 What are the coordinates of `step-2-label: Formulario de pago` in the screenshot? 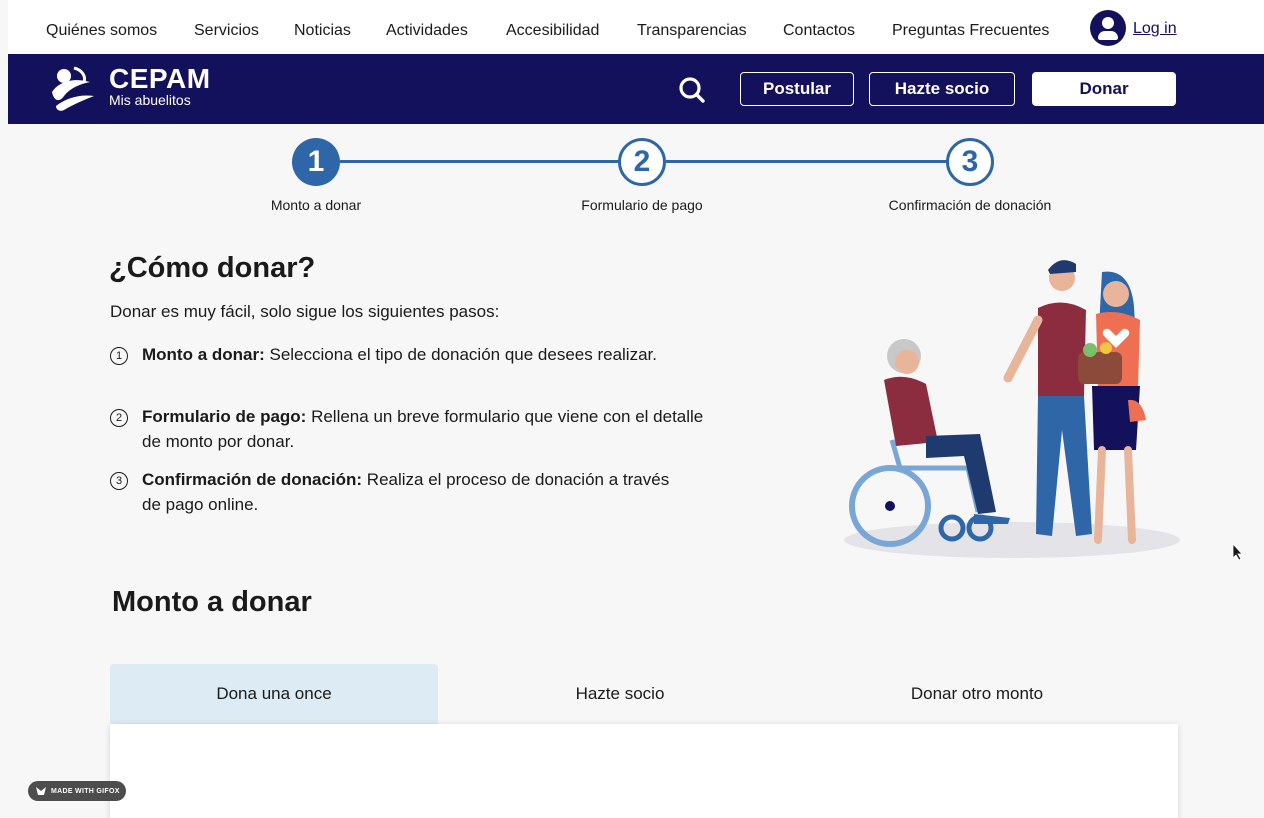 It's located at (642, 205).